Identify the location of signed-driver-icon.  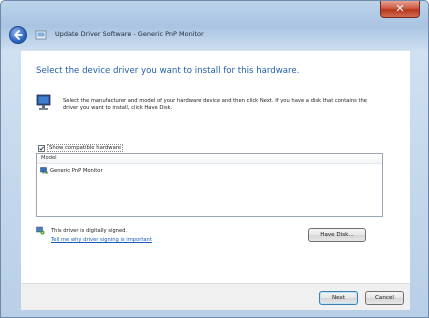
(40, 230).